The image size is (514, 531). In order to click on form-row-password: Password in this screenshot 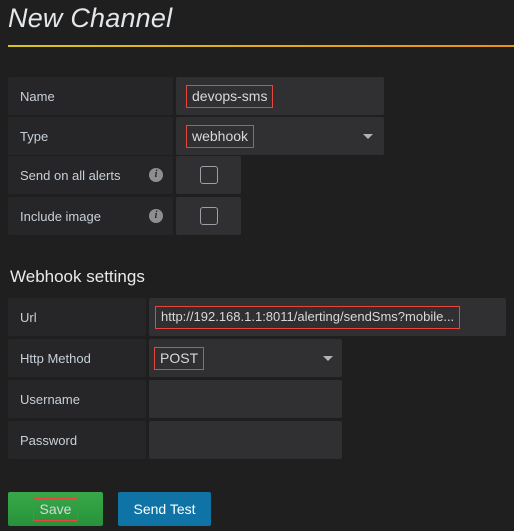, I will do `click(175, 440)`.